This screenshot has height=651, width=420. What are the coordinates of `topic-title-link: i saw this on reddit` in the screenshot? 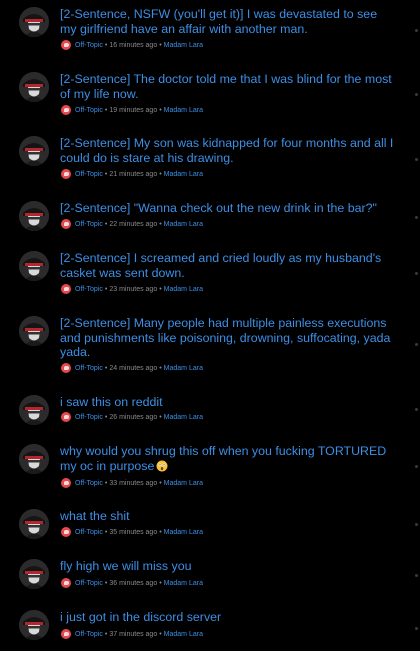 It's located at (228, 402).